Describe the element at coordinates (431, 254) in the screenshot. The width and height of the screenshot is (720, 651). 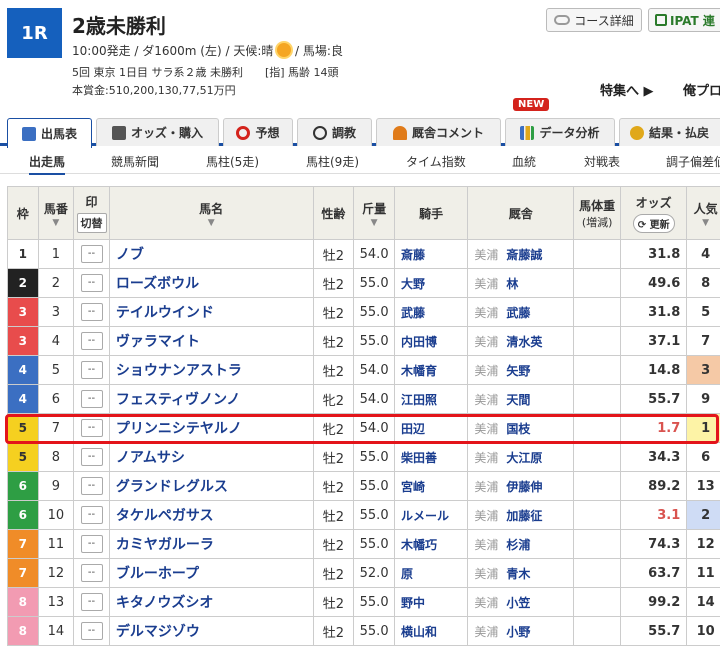
I see `jockey-link: 斎藤` at that location.